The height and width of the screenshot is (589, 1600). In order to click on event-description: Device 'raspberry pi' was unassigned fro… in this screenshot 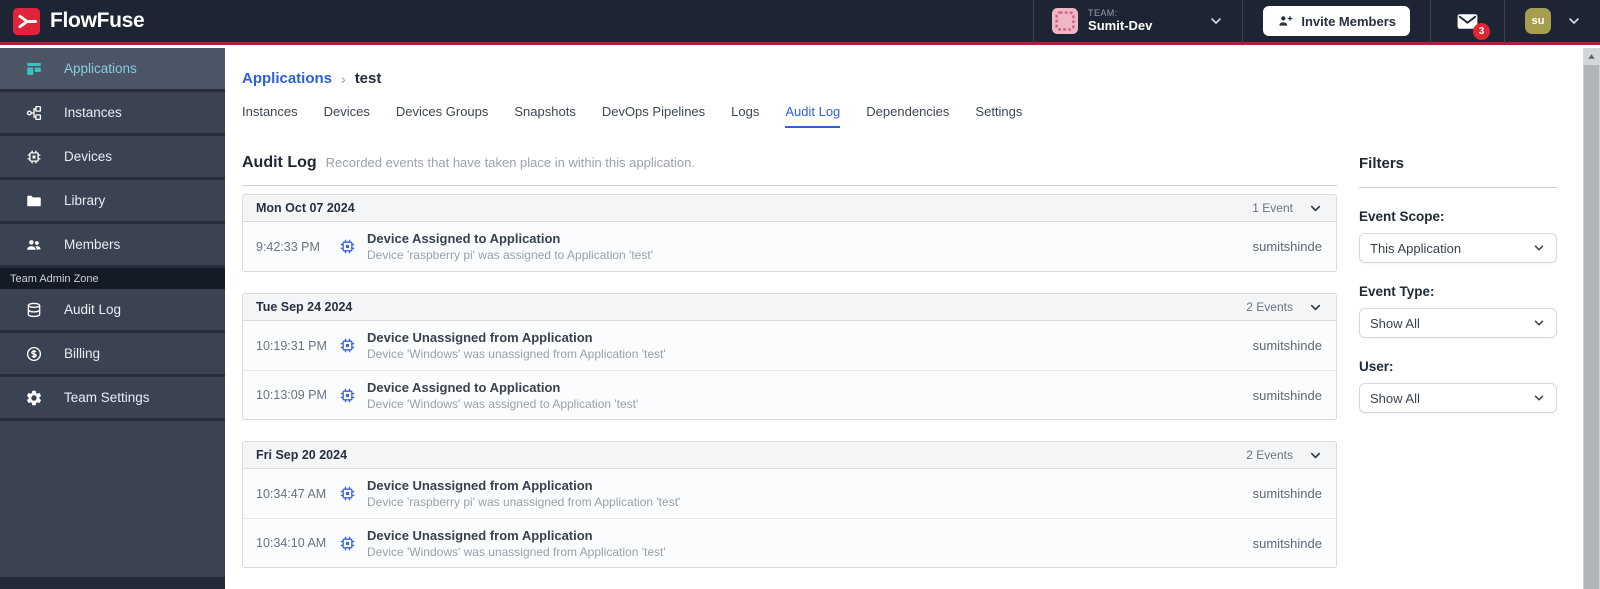, I will do `click(524, 502)`.